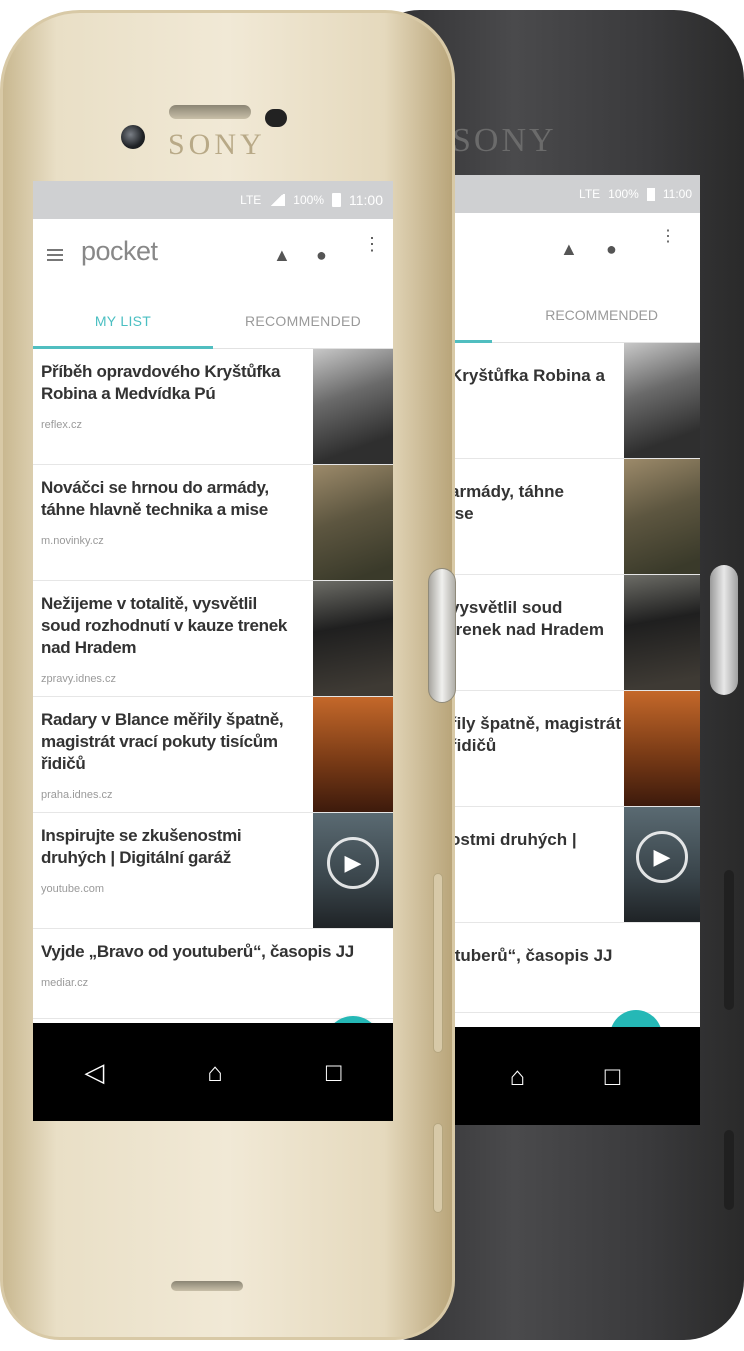 This screenshot has width=744, height=1351. What do you see at coordinates (504, 140) in the screenshot?
I see `brand-logo-back: SONY` at bounding box center [504, 140].